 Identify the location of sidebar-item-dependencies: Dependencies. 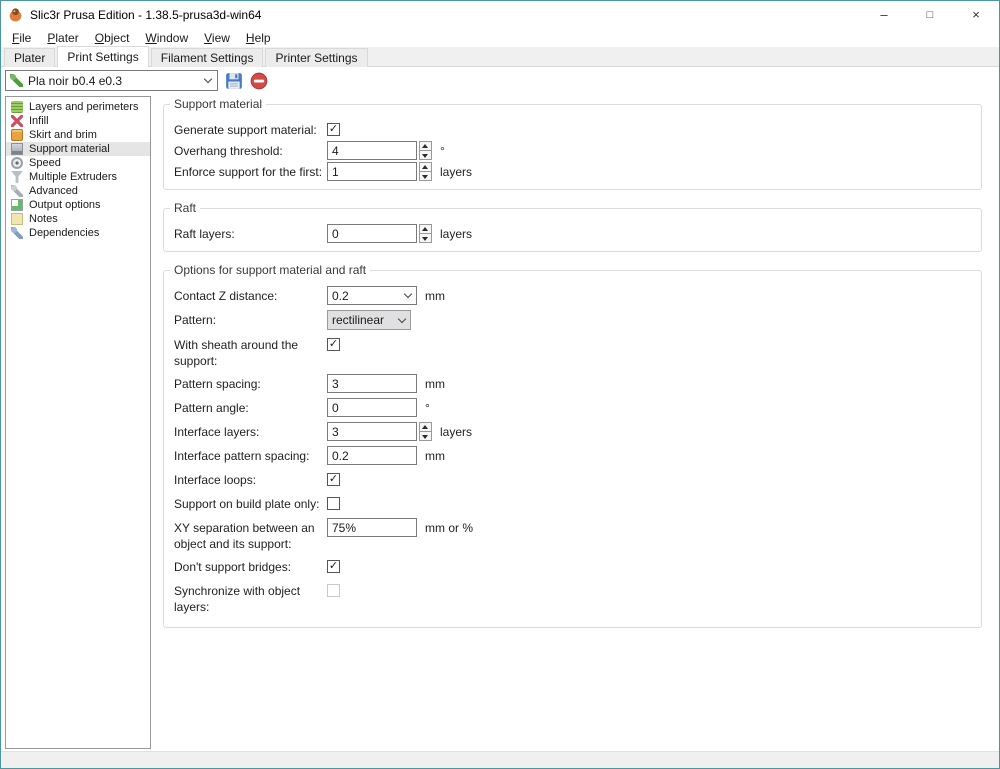
(78, 233).